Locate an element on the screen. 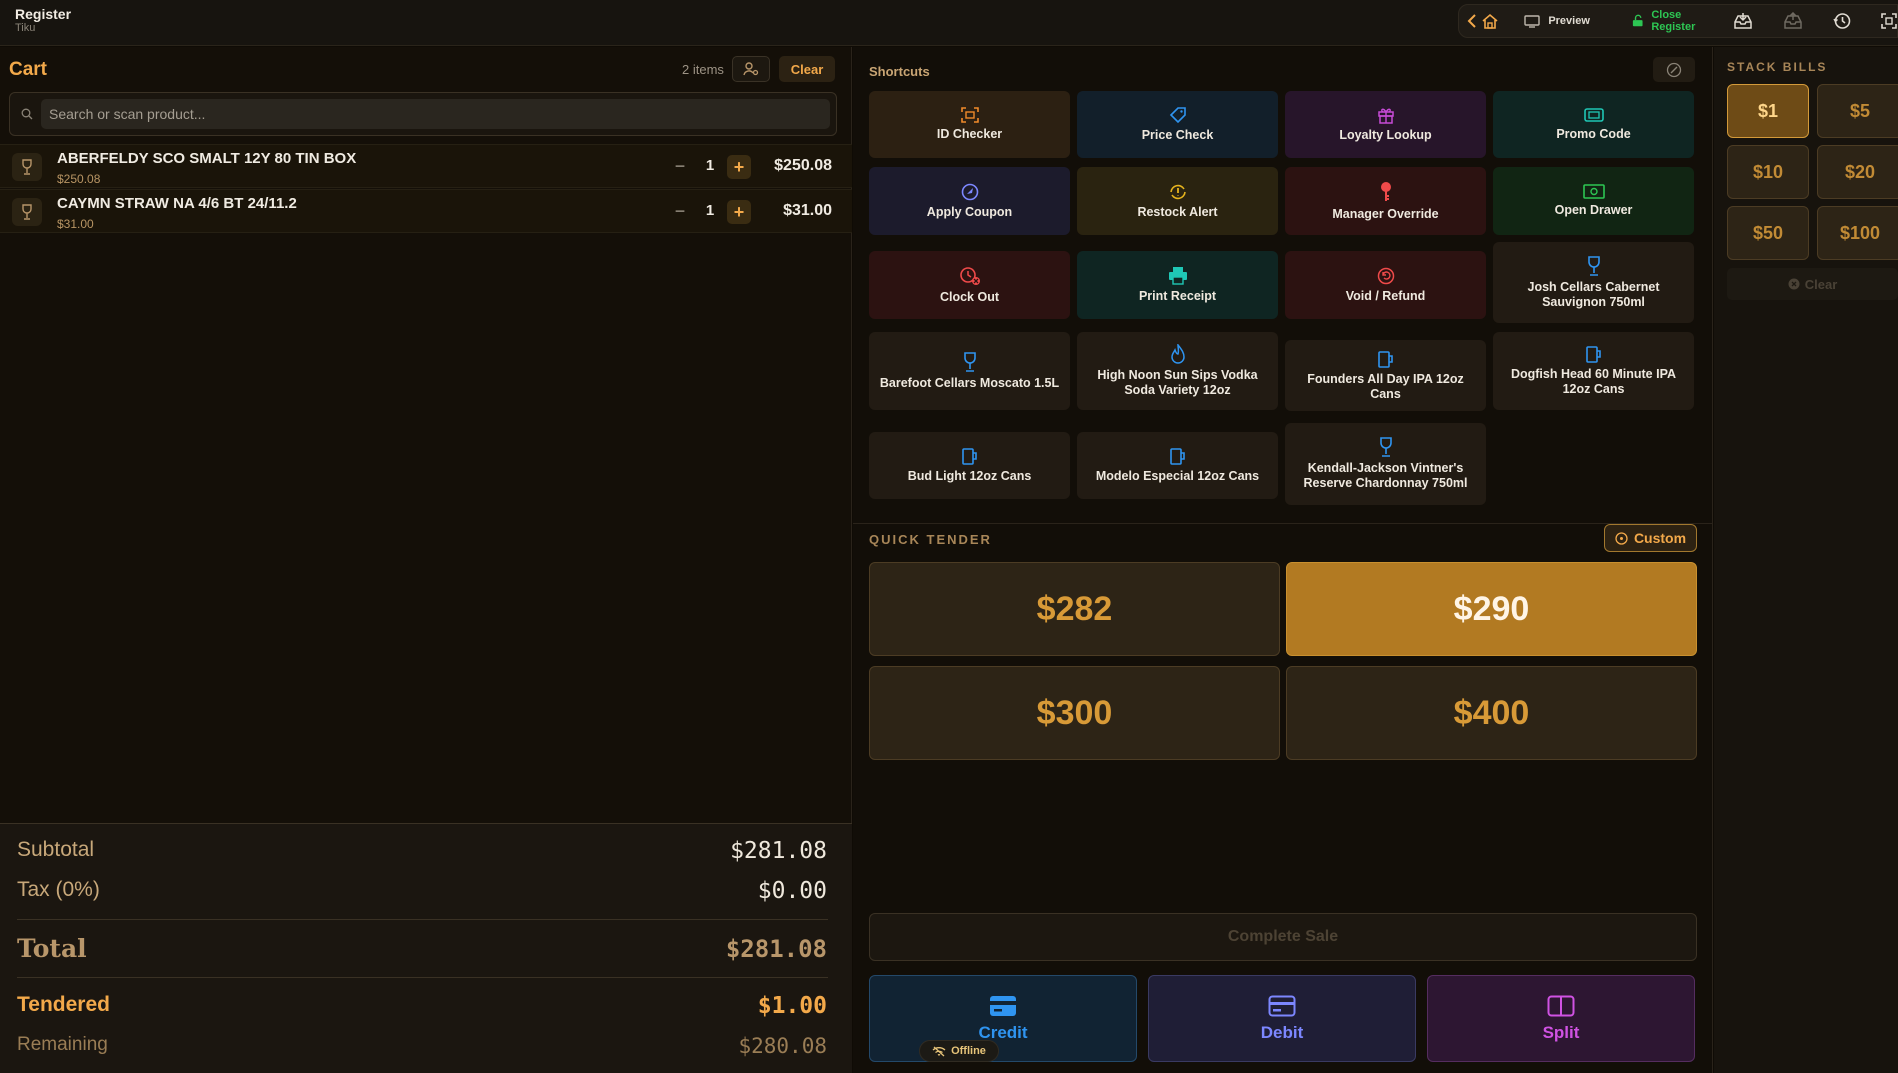 This screenshot has width=1898, height=1073. shortcuts-title: Shortcuts is located at coordinates (899, 71).